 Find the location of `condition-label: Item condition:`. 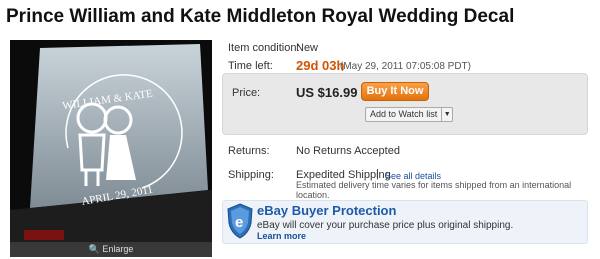

condition-label: Item condition: is located at coordinates (264, 48).